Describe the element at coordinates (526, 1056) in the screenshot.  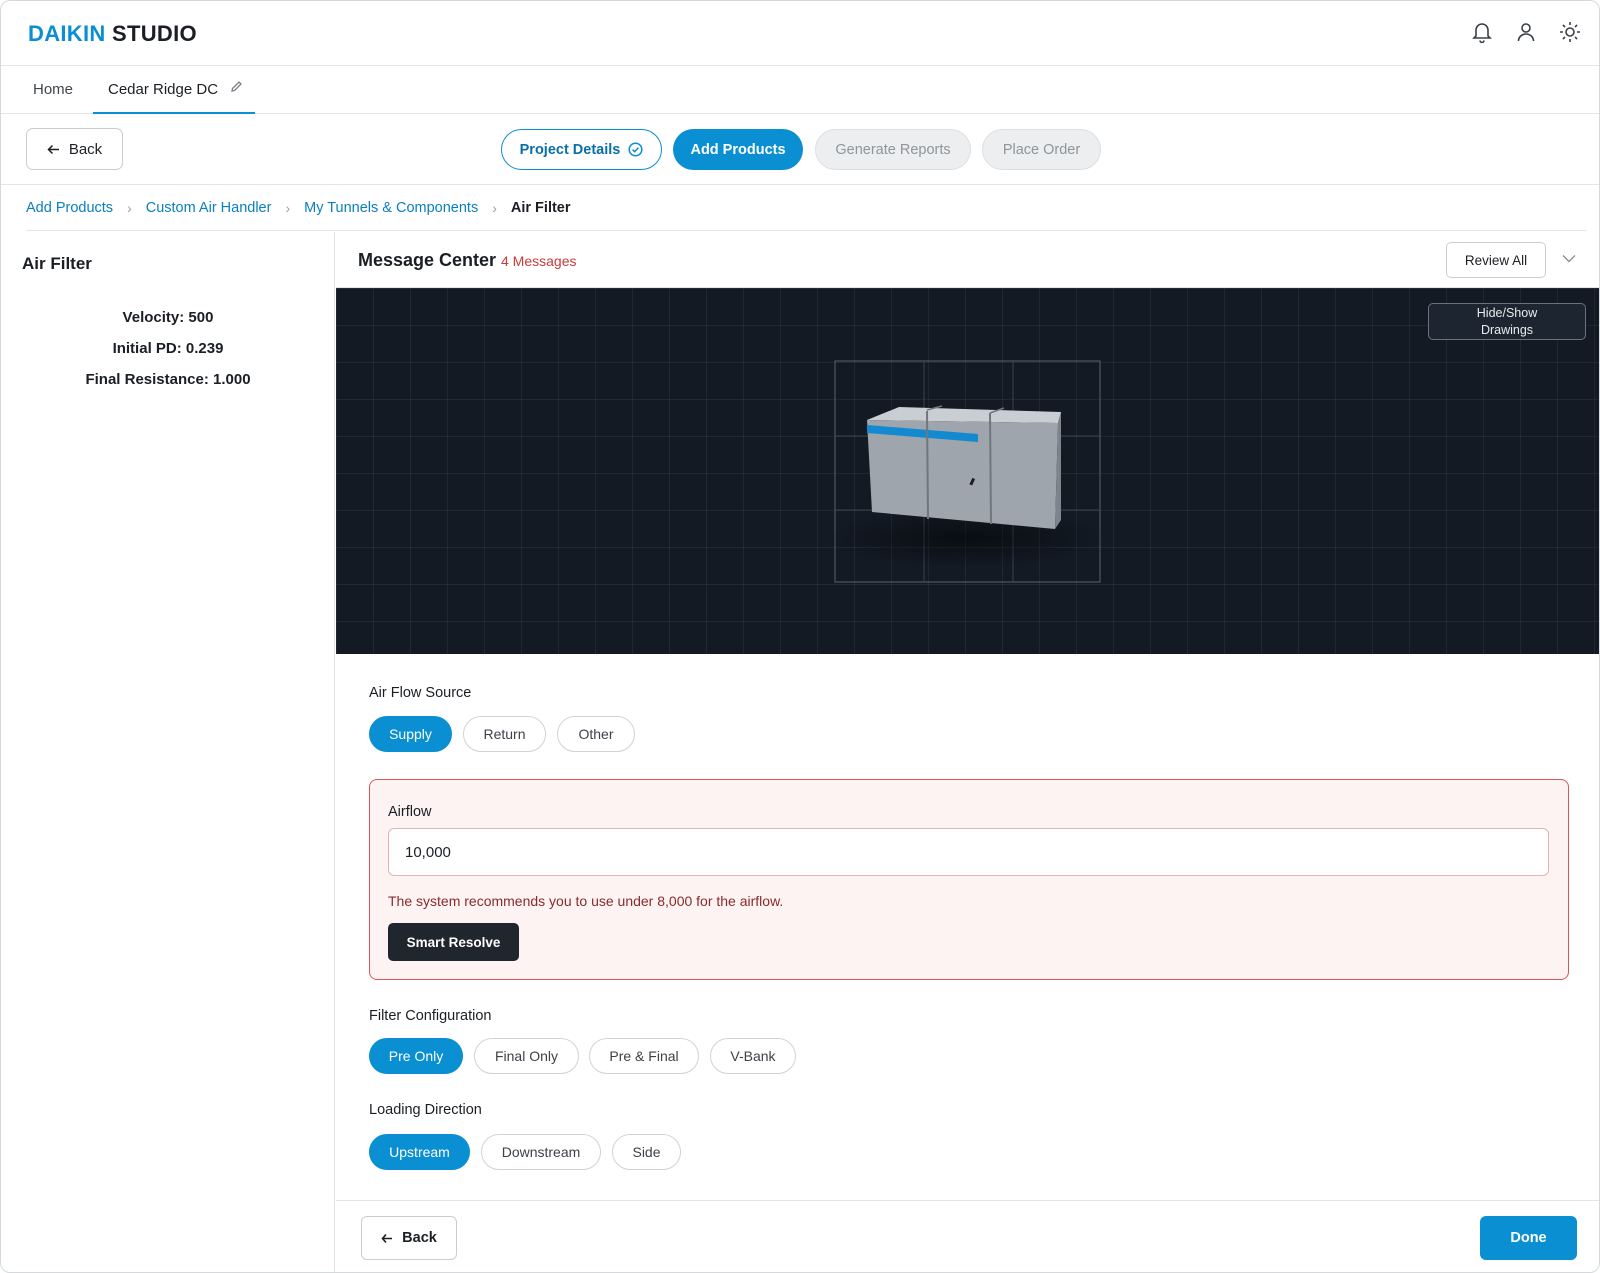
I see `option-final-only: Final Only` at that location.